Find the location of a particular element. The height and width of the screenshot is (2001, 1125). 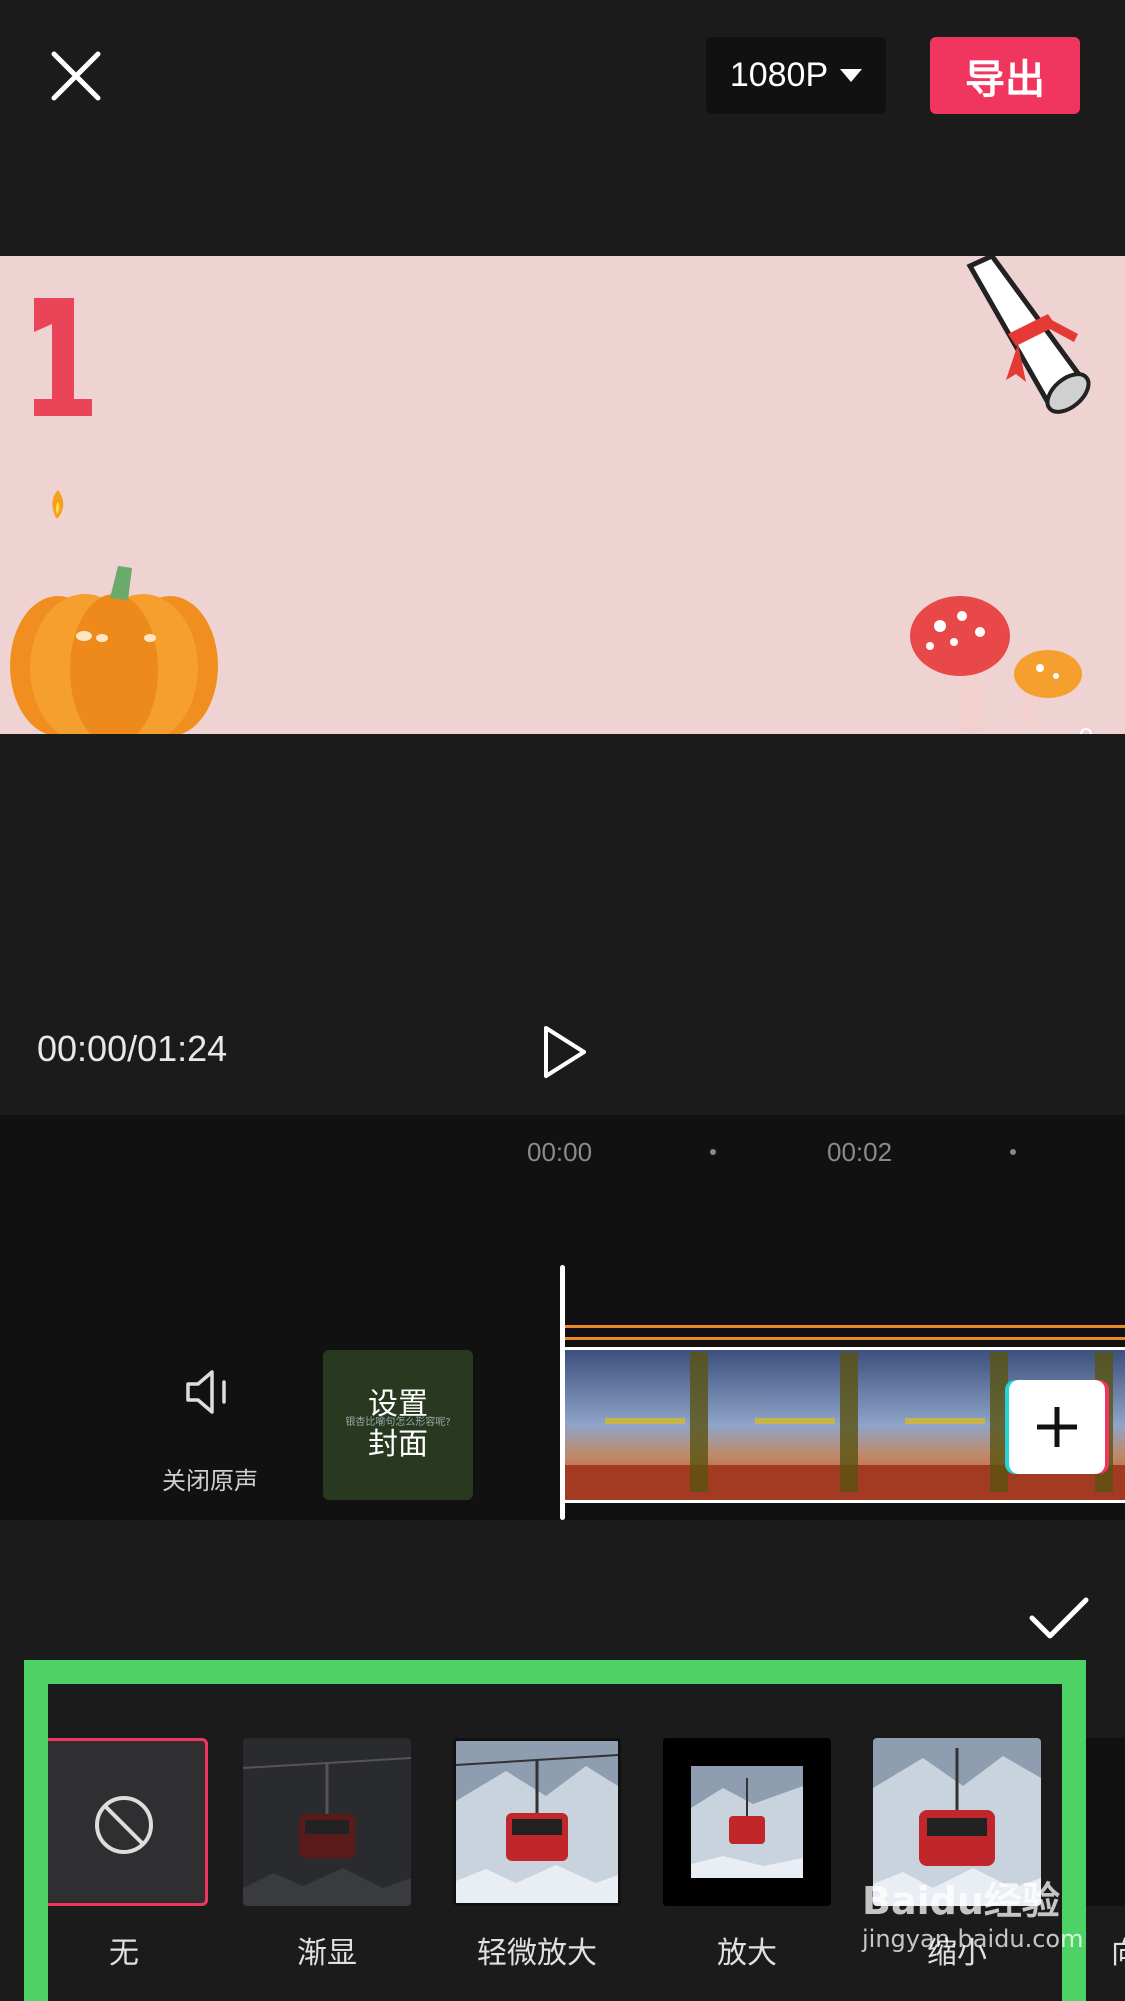

mute-original-audio-button: 关闭原声 is located at coordinates (210, 1431).